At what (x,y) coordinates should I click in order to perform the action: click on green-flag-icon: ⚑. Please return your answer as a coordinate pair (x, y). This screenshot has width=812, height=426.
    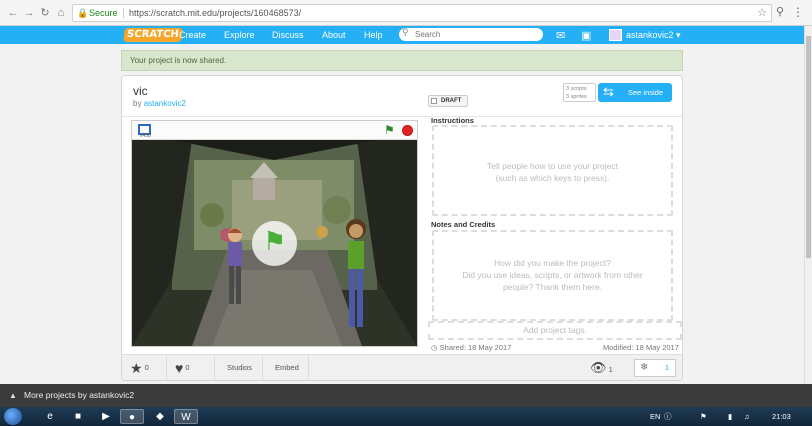
    Looking at the image, I should click on (389, 130).